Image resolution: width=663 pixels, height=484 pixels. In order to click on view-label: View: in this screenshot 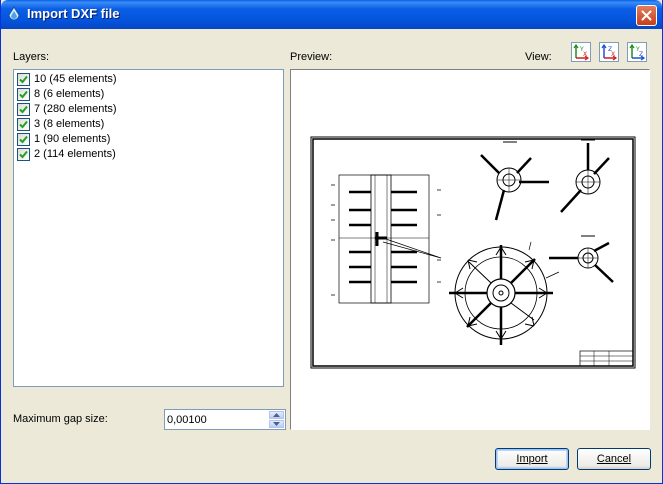, I will do `click(538, 57)`.